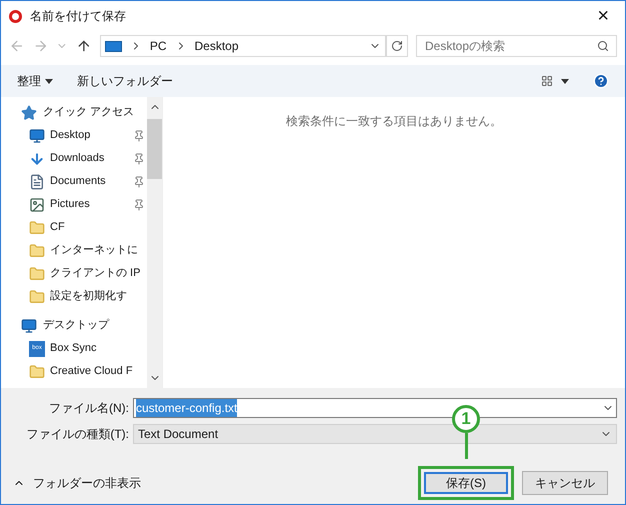 This screenshot has height=505, width=626. I want to click on file-type-dropdown: Text Document, so click(375, 434).